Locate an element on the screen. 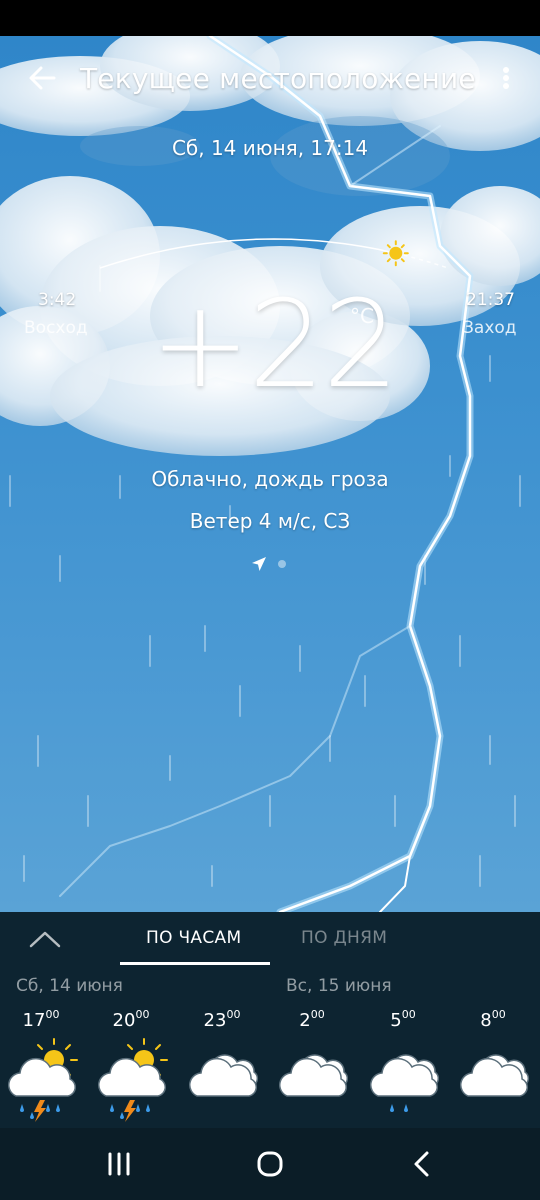 Image resolution: width=540 pixels, height=1200 pixels. system-navigation-bar is located at coordinates (270, 1164).